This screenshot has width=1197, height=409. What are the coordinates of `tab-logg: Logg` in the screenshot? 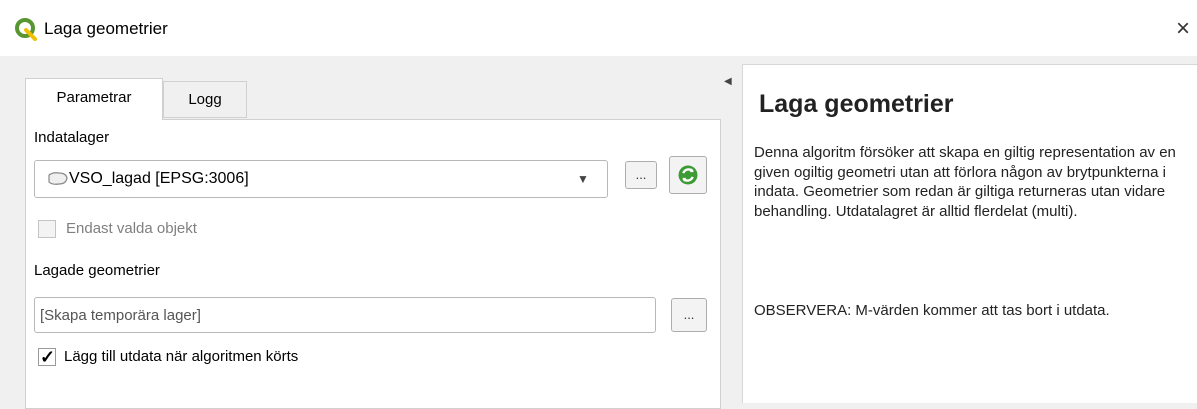 It's located at (205, 99).